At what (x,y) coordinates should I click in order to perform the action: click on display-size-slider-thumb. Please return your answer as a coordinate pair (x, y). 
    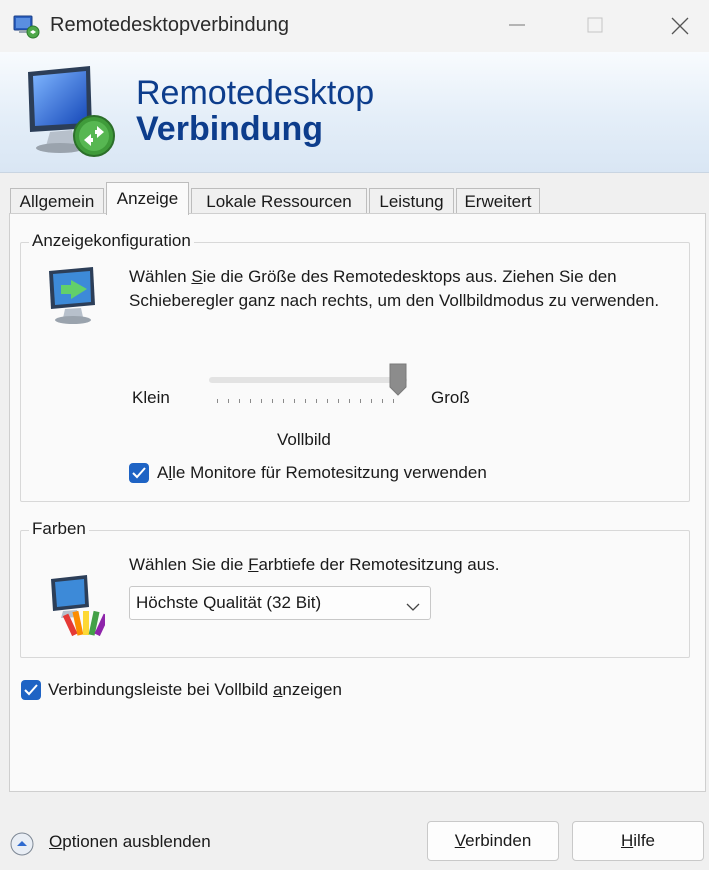
    Looking at the image, I should click on (398, 382).